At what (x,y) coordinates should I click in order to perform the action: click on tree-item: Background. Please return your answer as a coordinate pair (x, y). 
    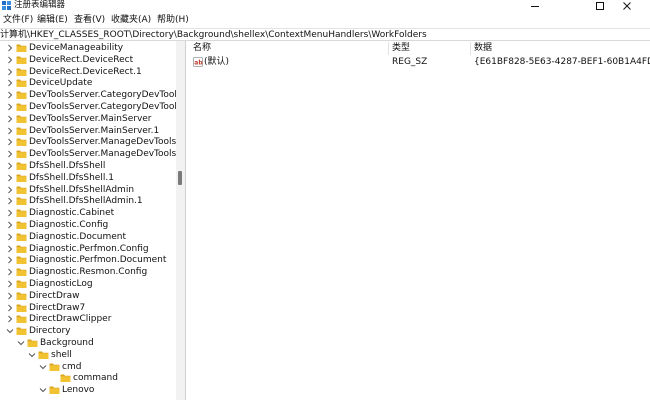
    Looking at the image, I should click on (88, 343).